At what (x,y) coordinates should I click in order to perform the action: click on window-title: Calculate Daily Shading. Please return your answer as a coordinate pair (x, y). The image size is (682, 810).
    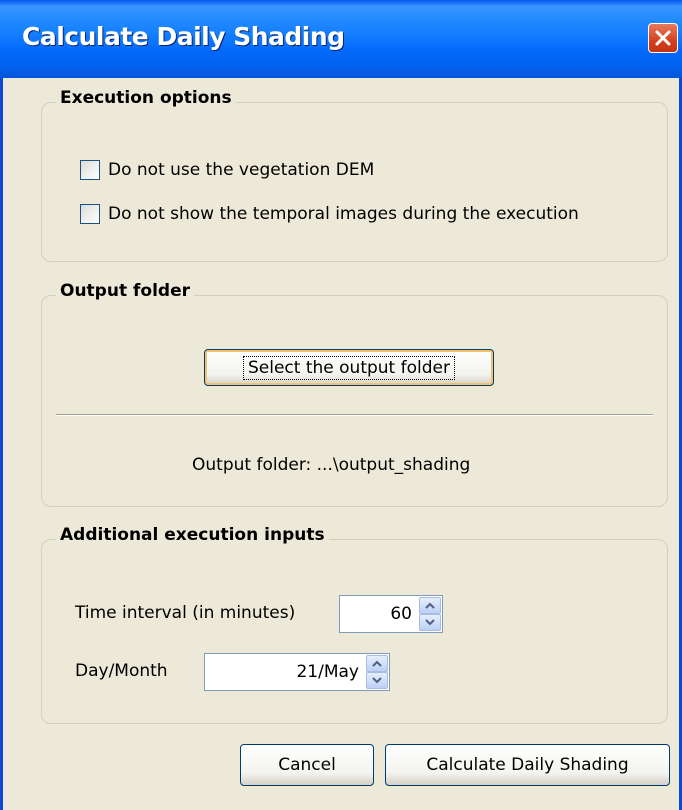
    Looking at the image, I should click on (183, 36).